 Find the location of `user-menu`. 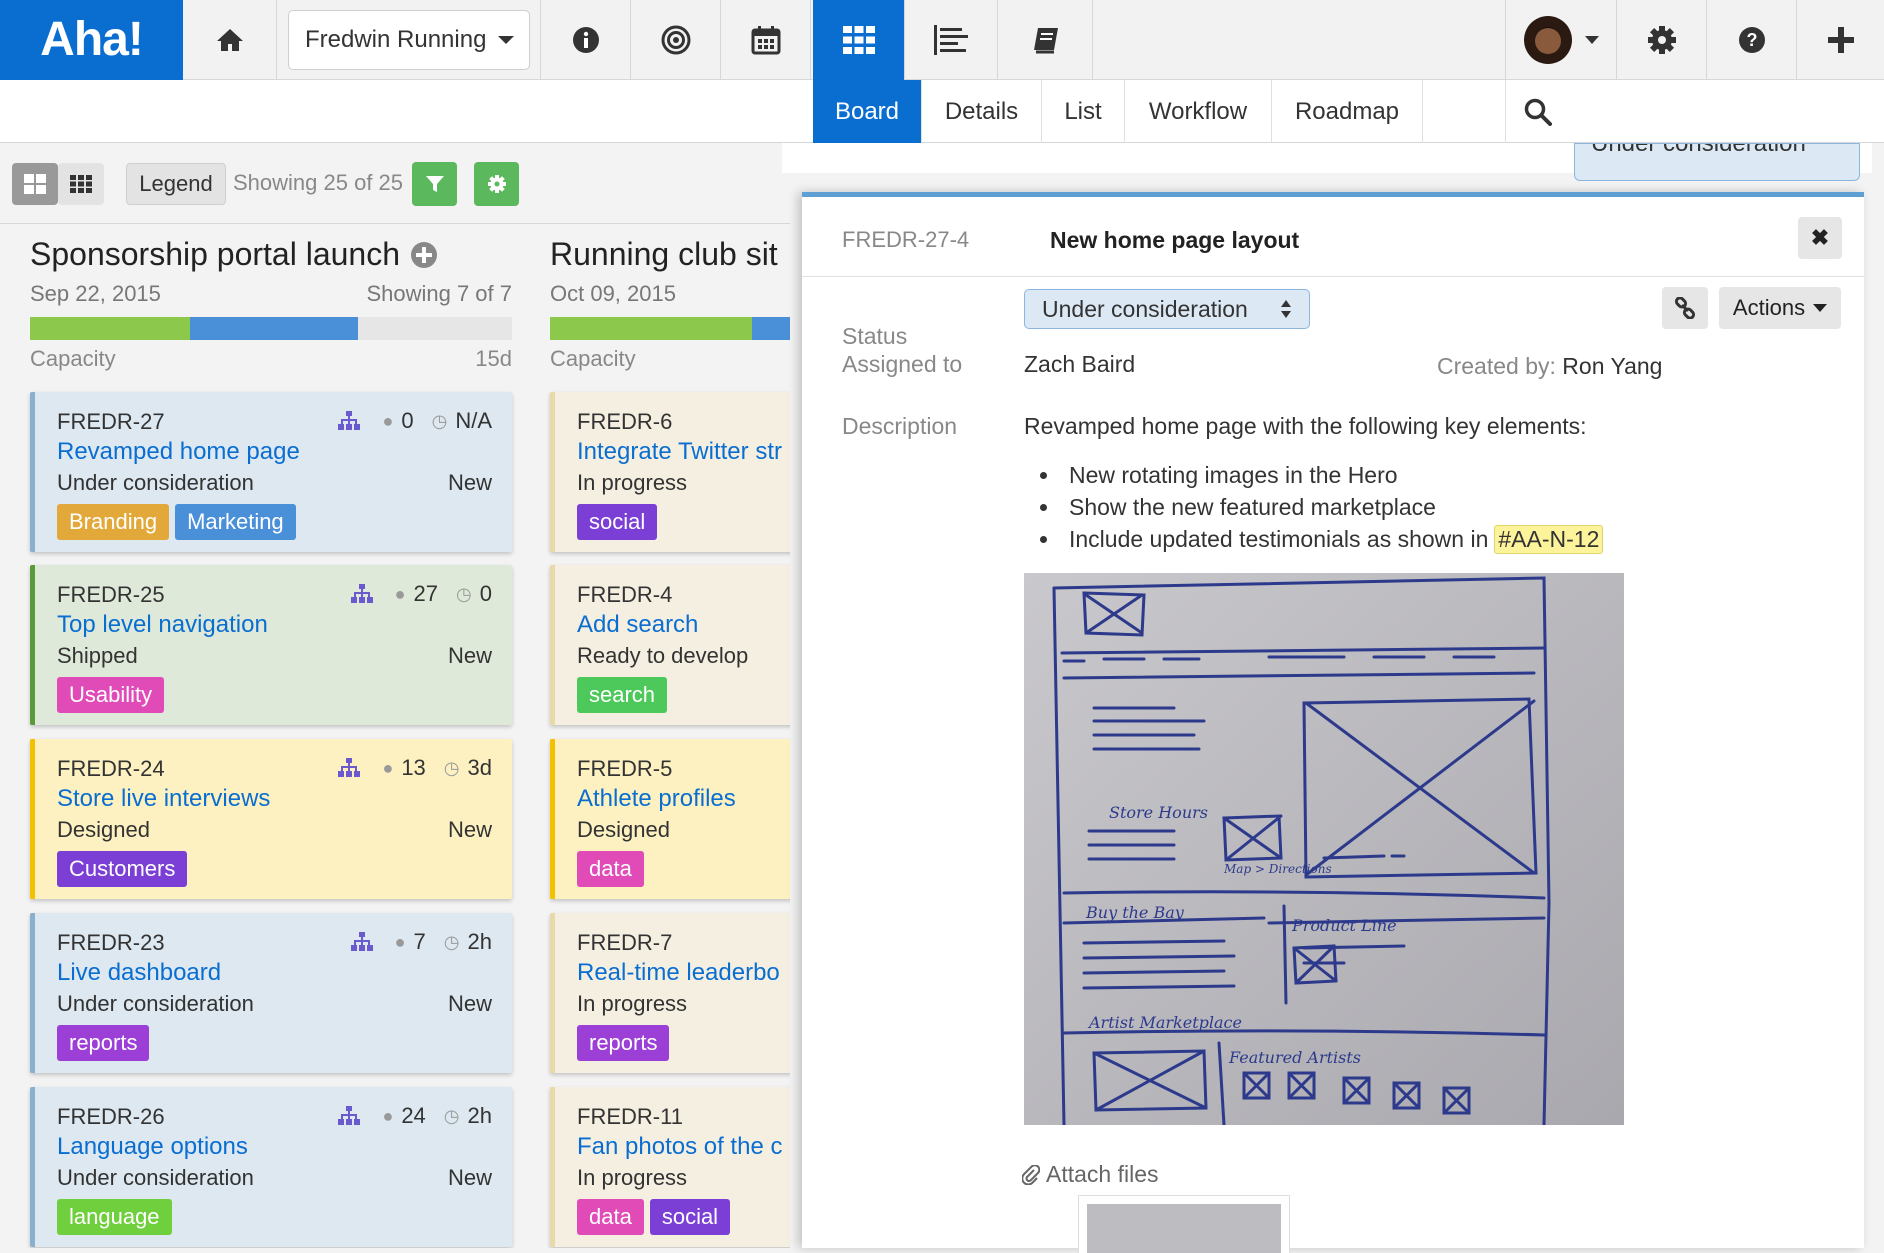

user-menu is located at coordinates (1561, 40).